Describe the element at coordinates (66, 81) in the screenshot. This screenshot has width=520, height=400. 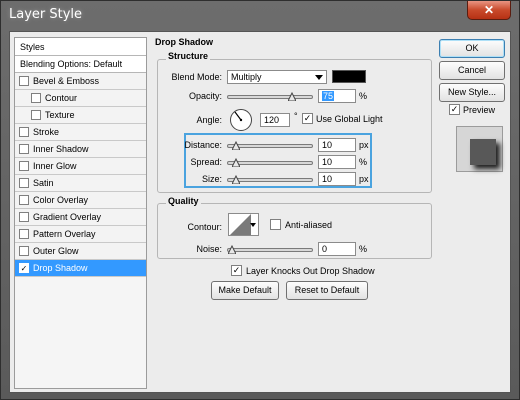
I see `style-item-label: Bevel & Emboss` at that location.